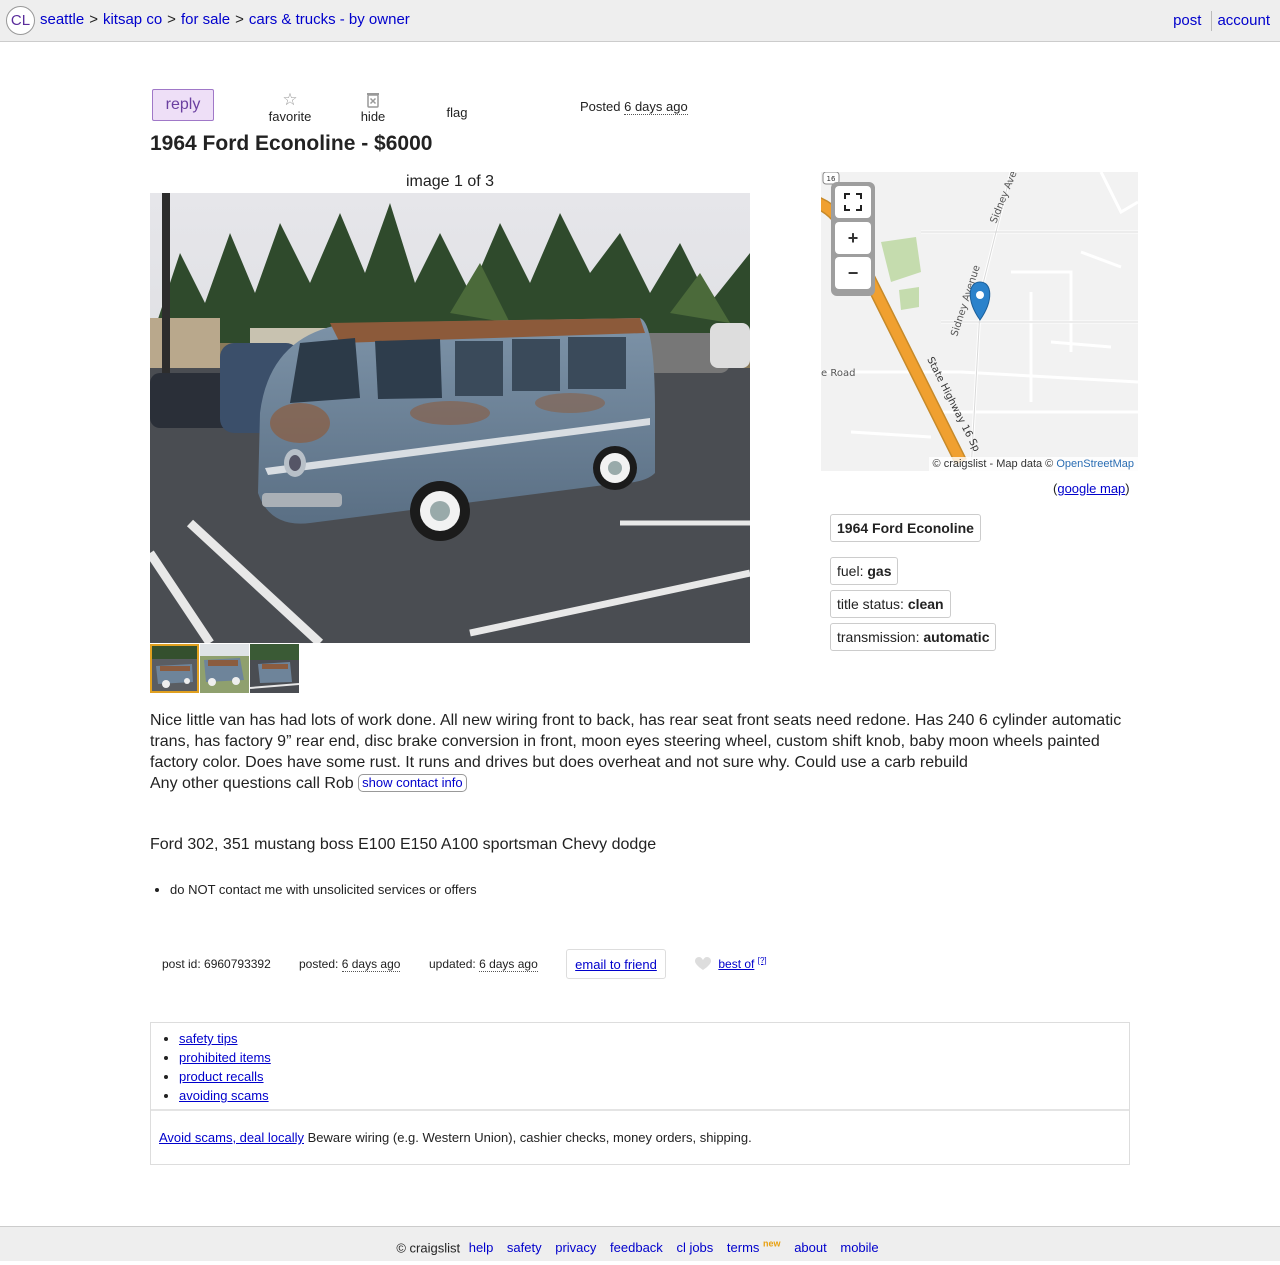 The image size is (1280, 1265). What do you see at coordinates (524, 1247) in the screenshot?
I see `footer-safety-link: safety` at bounding box center [524, 1247].